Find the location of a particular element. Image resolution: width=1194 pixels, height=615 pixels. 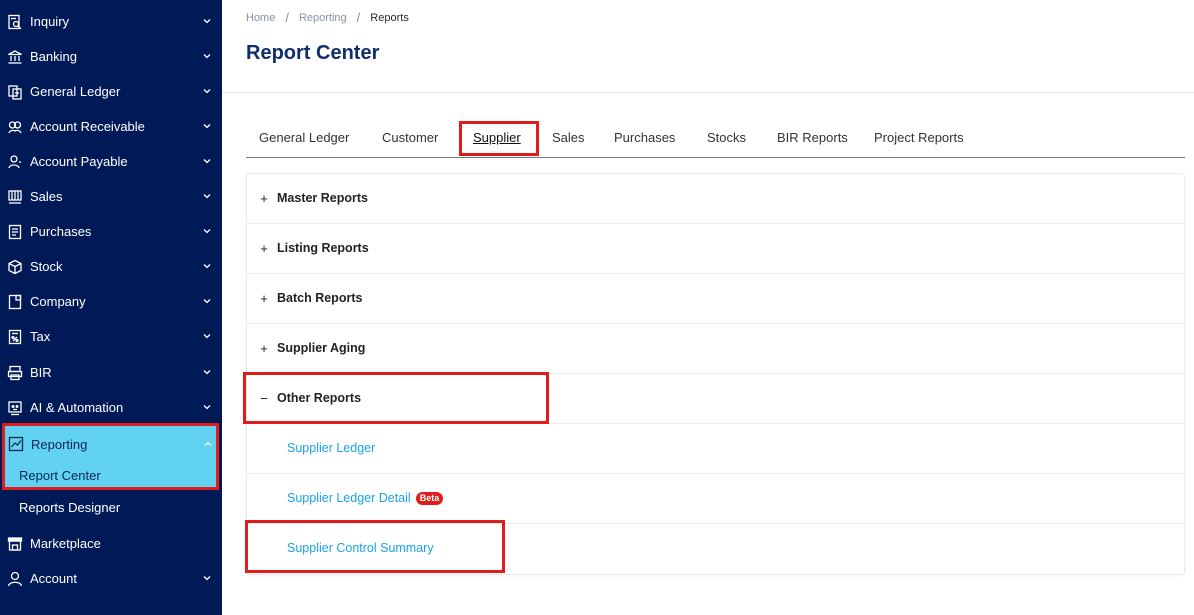

stock-icon is located at coordinates (15, 267).